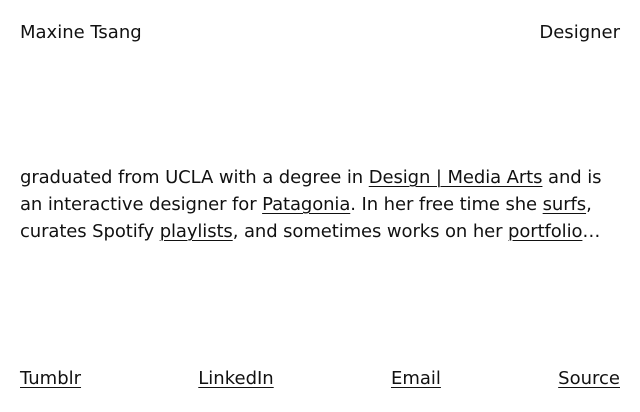  What do you see at coordinates (446, 204) in the screenshot?
I see `bio-text-3: . In her free time she` at bounding box center [446, 204].